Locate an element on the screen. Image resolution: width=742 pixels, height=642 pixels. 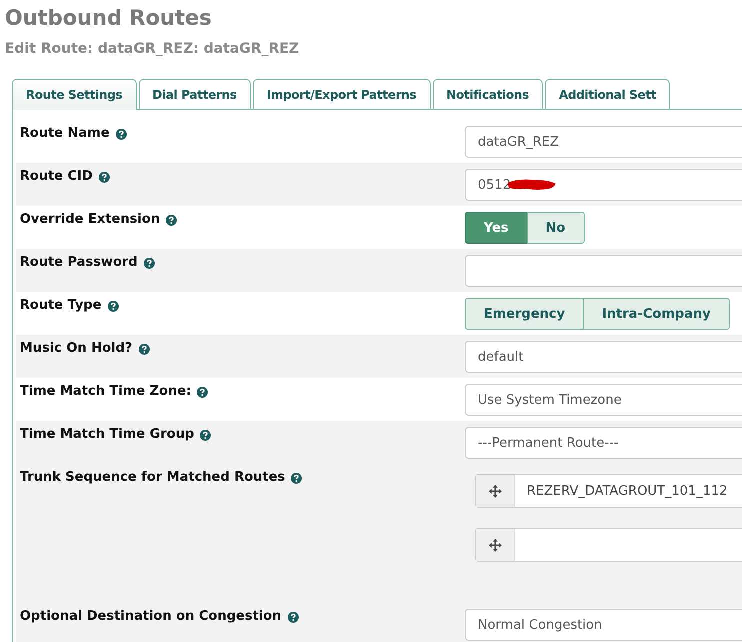
tab: Notifications is located at coordinates (488, 94).